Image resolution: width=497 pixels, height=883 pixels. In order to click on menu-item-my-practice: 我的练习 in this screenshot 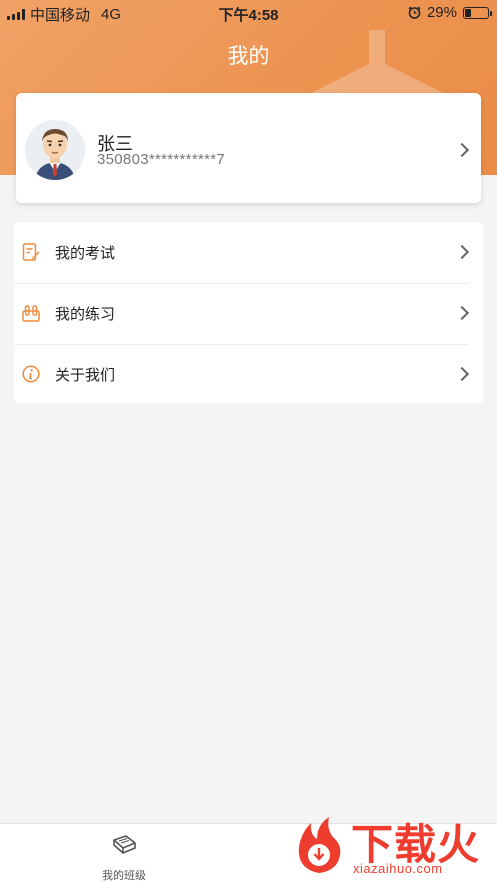, I will do `click(248, 313)`.